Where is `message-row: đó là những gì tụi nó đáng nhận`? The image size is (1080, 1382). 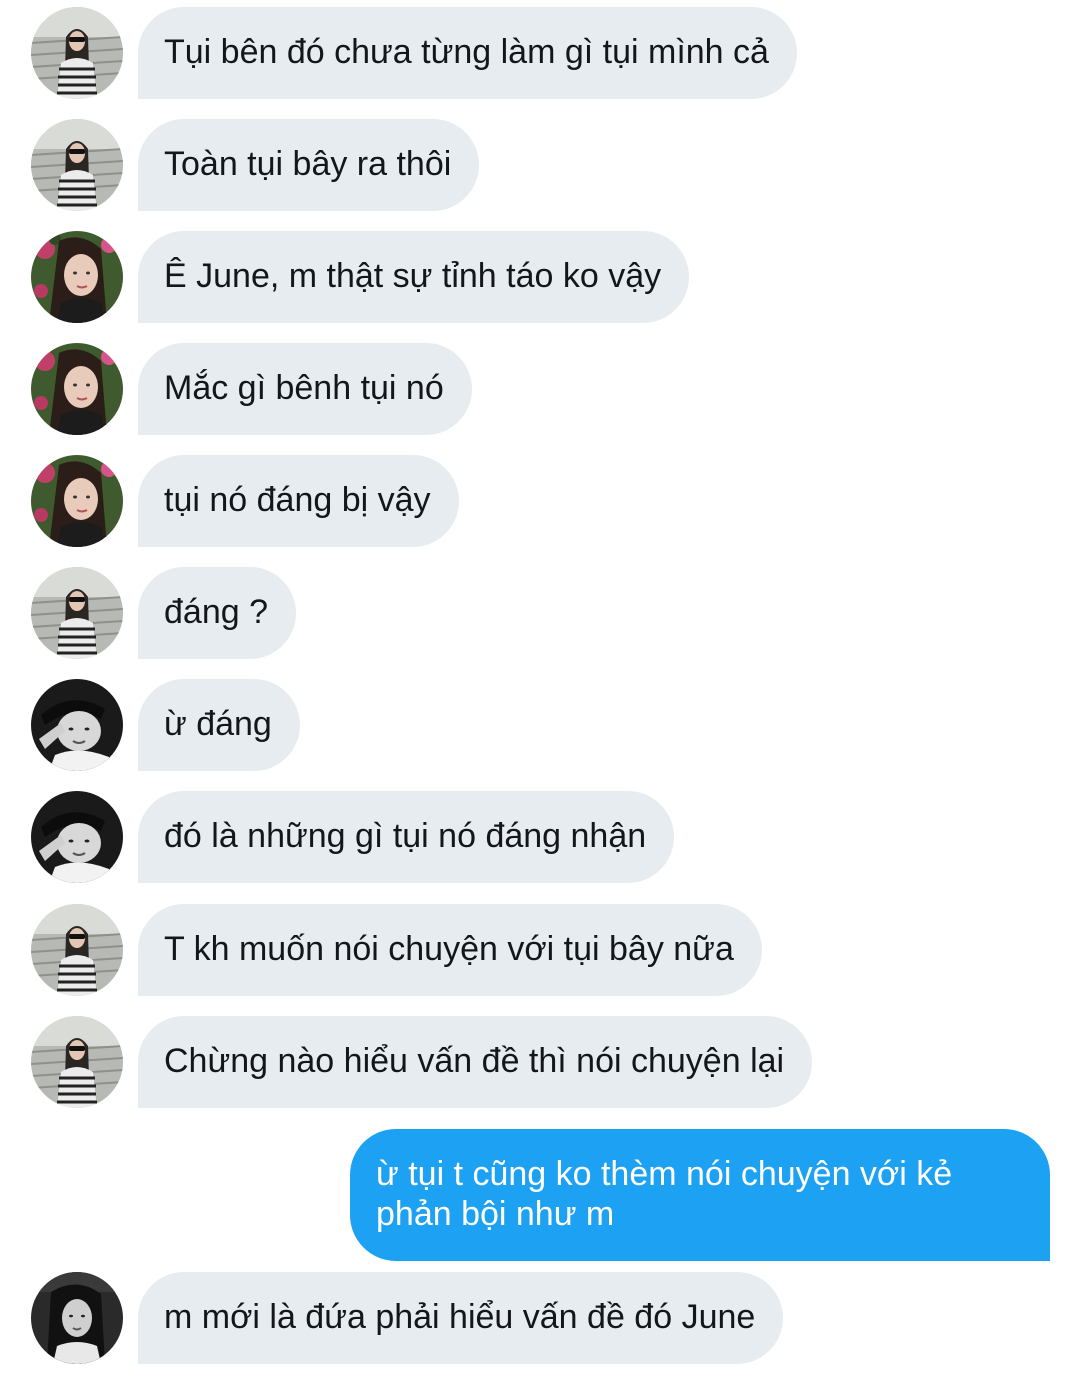 message-row: đó là những gì tụi nó đáng nhận is located at coordinates (540, 837).